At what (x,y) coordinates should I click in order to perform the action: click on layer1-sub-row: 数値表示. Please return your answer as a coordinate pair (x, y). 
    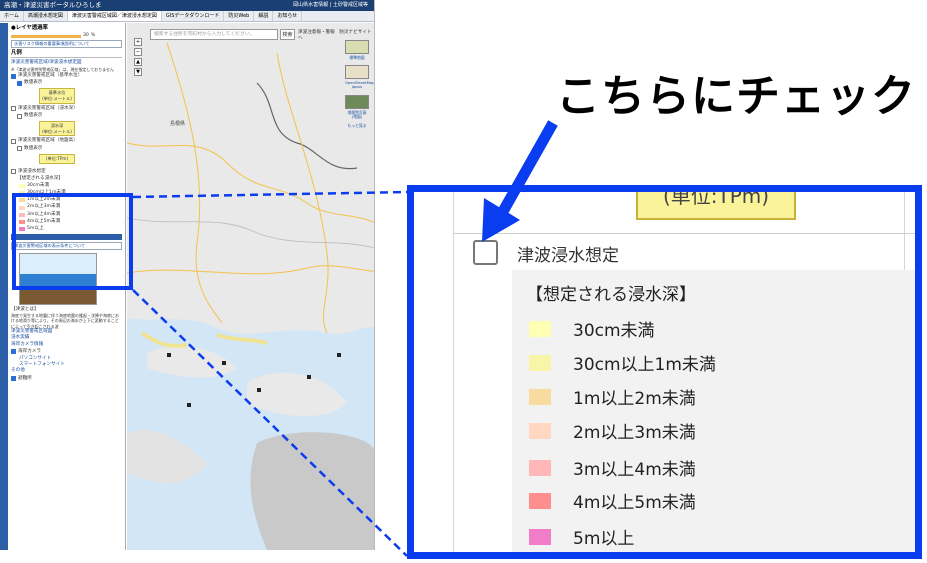
    Looking at the image, I should click on (66, 83).